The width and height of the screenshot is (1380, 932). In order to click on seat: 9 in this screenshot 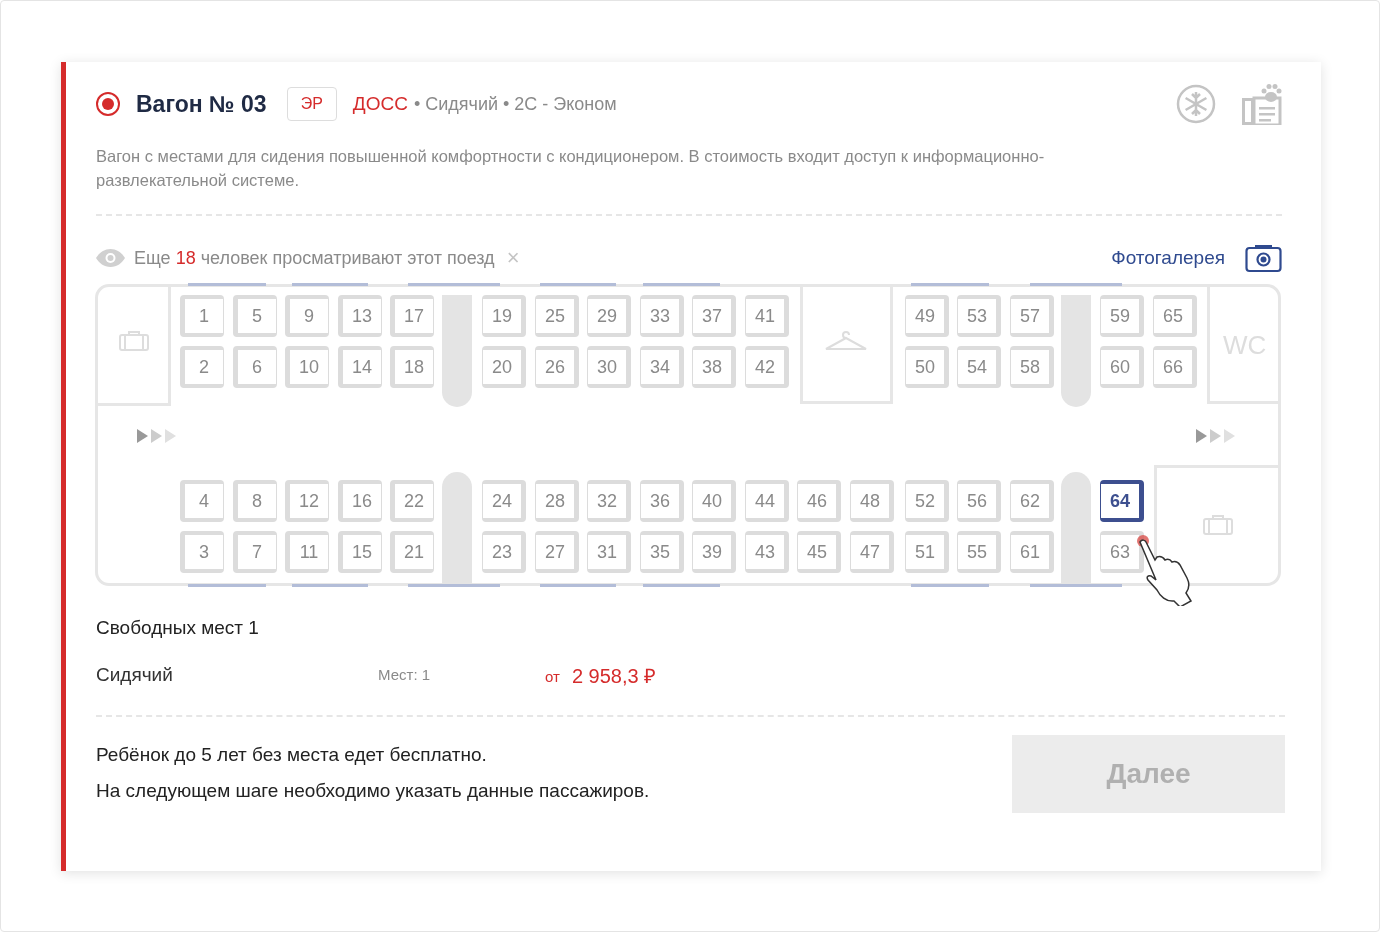, I will do `click(307, 316)`.